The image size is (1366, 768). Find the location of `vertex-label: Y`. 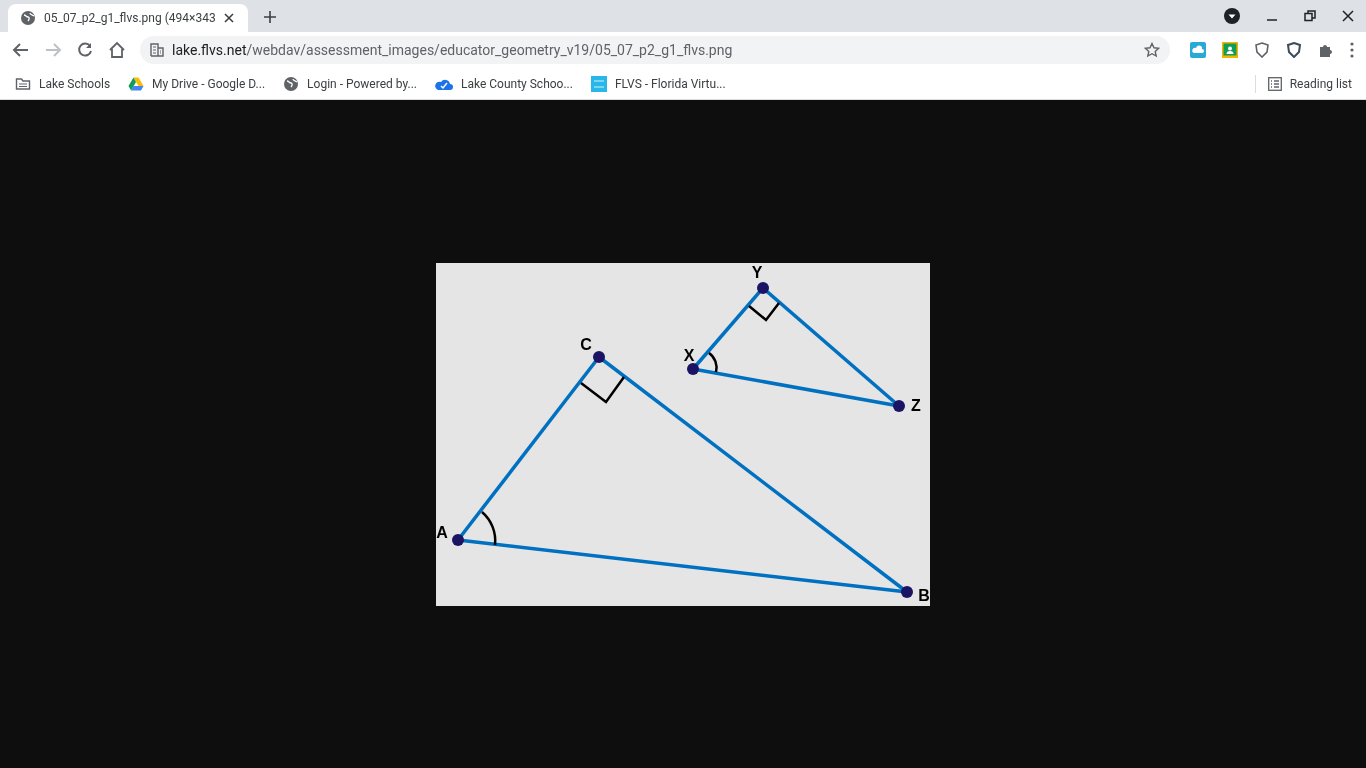

vertex-label: Y is located at coordinates (757, 272).